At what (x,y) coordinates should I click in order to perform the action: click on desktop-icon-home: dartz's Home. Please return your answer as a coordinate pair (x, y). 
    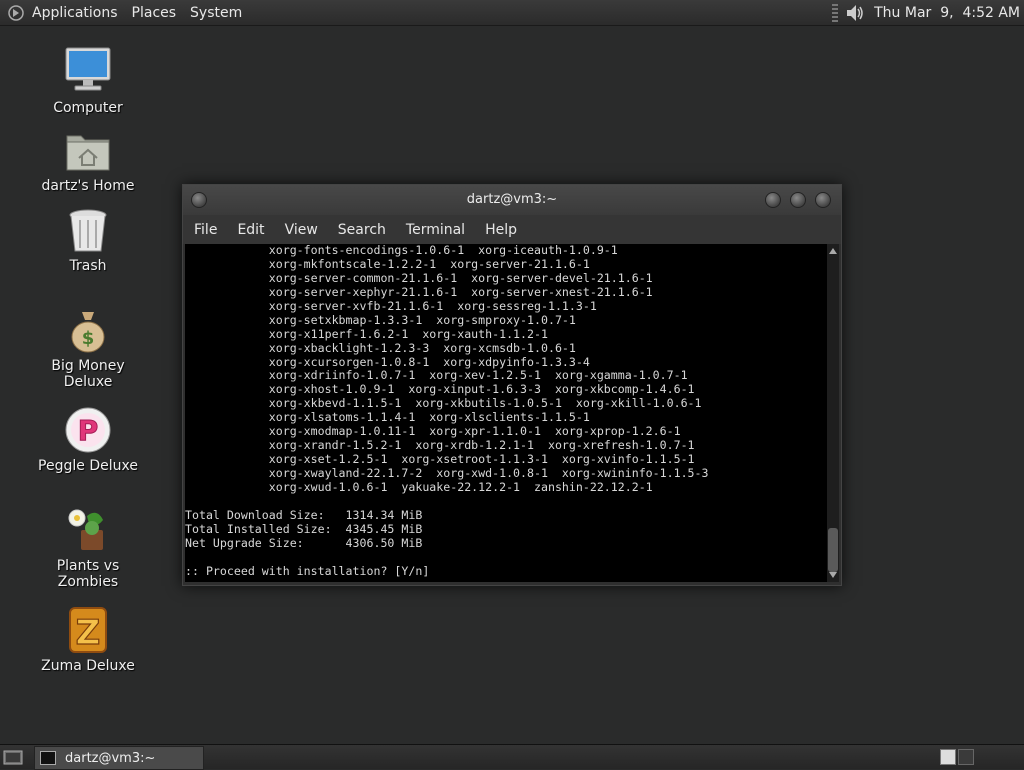
    Looking at the image, I should click on (88, 161).